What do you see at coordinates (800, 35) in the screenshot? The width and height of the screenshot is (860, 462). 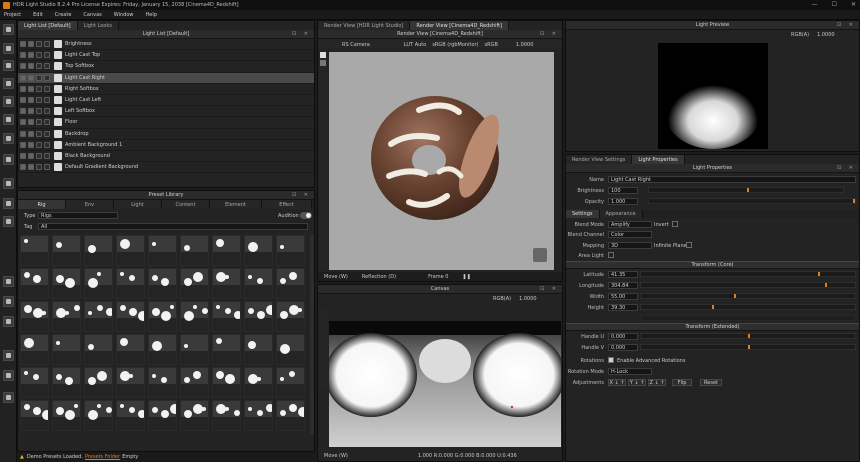 I see `preview-mode-select: RGB(A)` at bounding box center [800, 35].